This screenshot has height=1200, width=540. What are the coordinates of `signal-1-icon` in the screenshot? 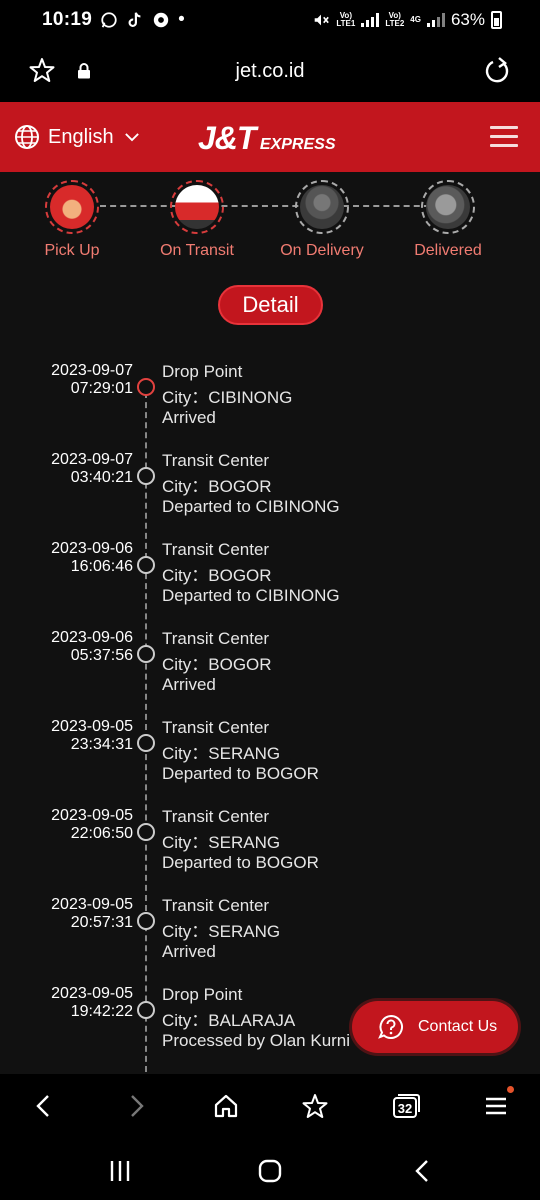 It's located at (370, 20).